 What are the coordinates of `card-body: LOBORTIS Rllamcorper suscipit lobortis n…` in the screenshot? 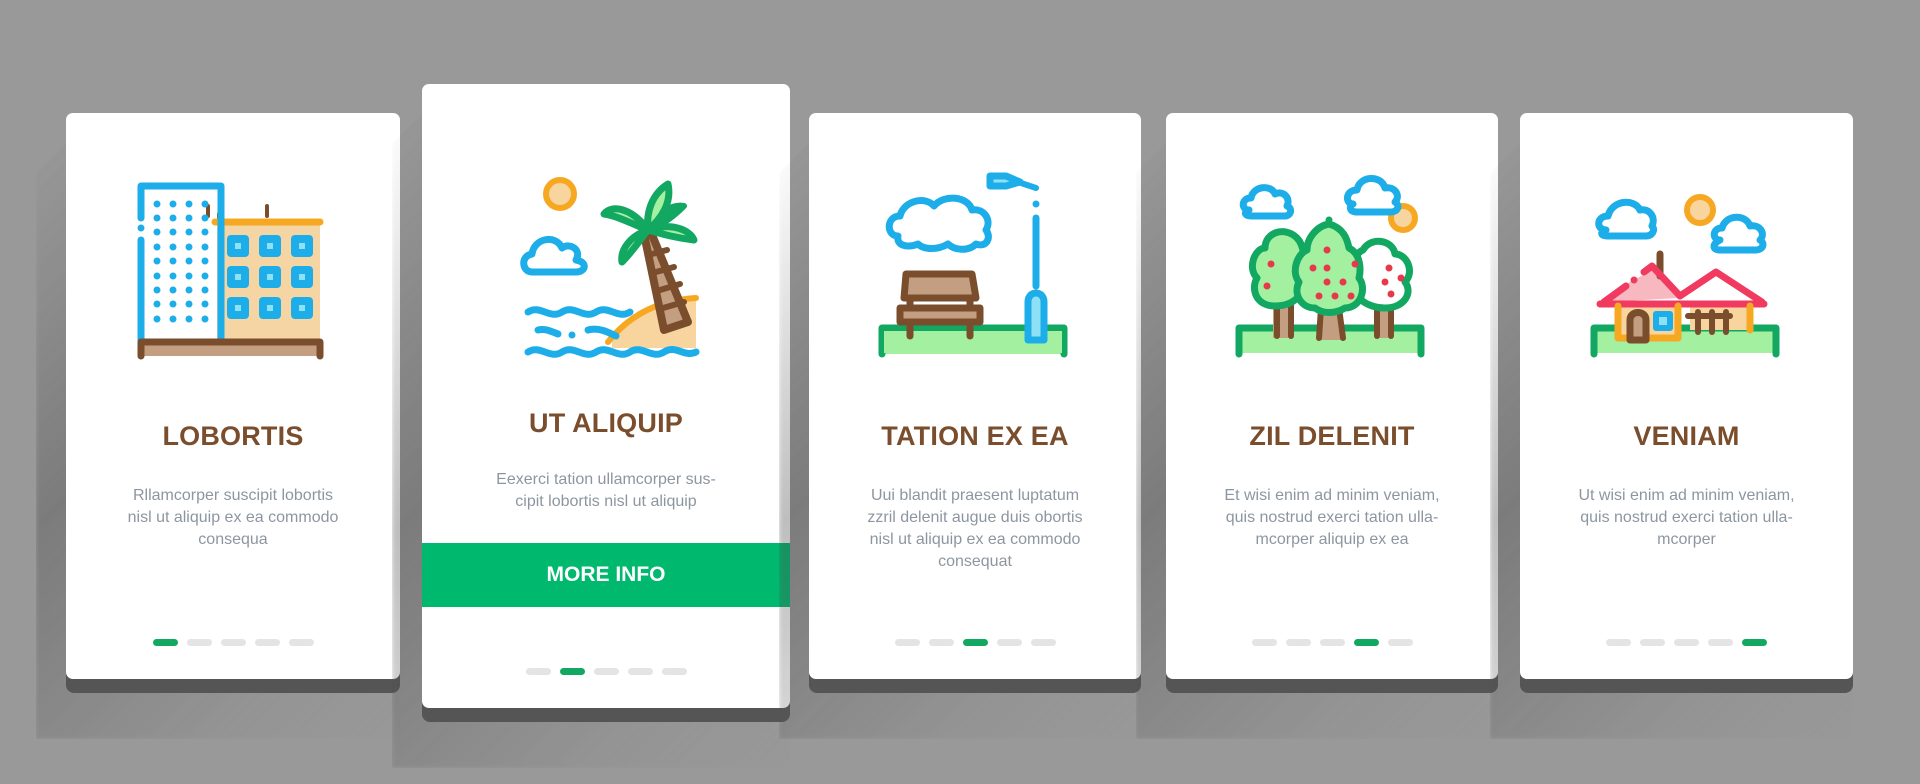 It's located at (233, 396).